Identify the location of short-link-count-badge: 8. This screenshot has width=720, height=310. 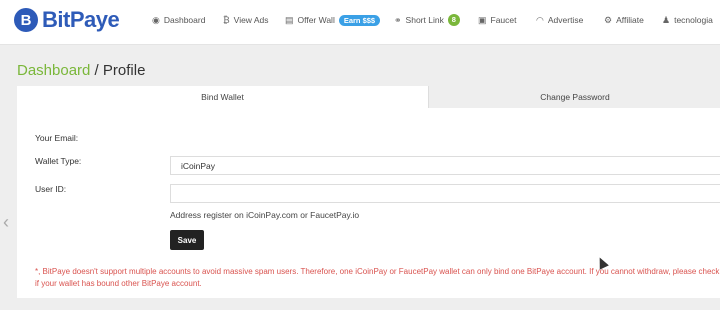
(453, 20).